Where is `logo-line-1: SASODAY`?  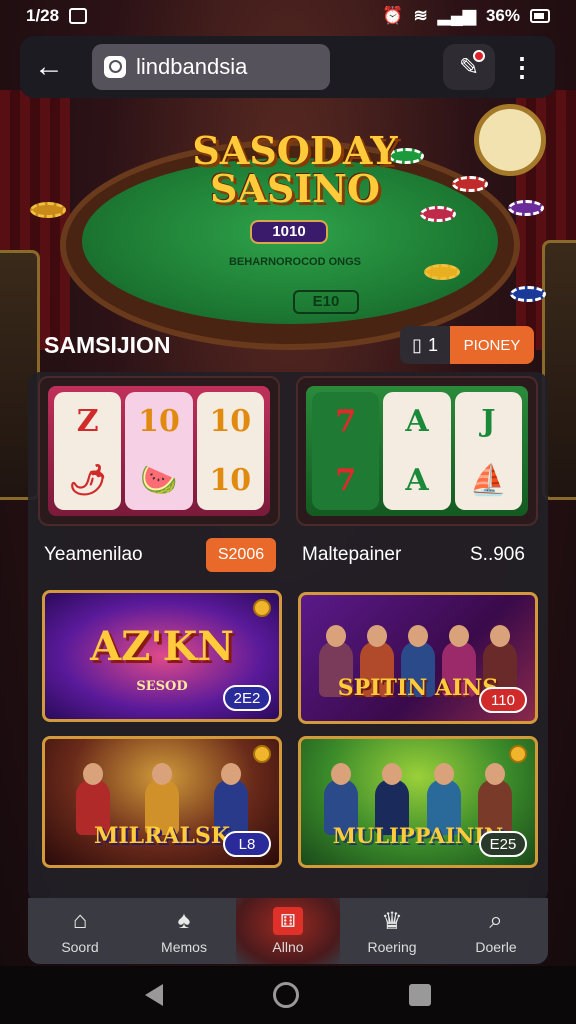 logo-line-1: SASODAY is located at coordinates (295, 150).